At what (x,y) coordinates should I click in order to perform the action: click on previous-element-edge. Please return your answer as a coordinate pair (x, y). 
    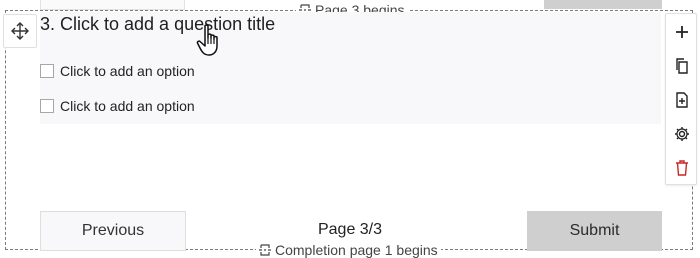
    Looking at the image, I should click on (112, 5).